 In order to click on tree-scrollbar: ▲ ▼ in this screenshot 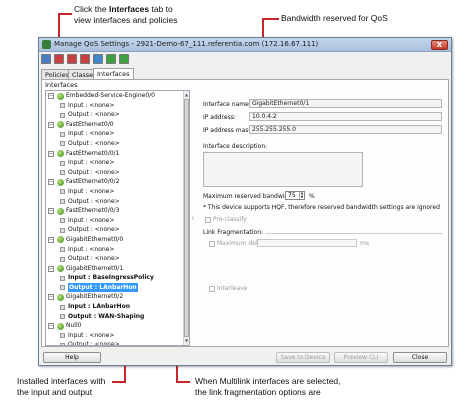, I will do `click(186, 218)`.